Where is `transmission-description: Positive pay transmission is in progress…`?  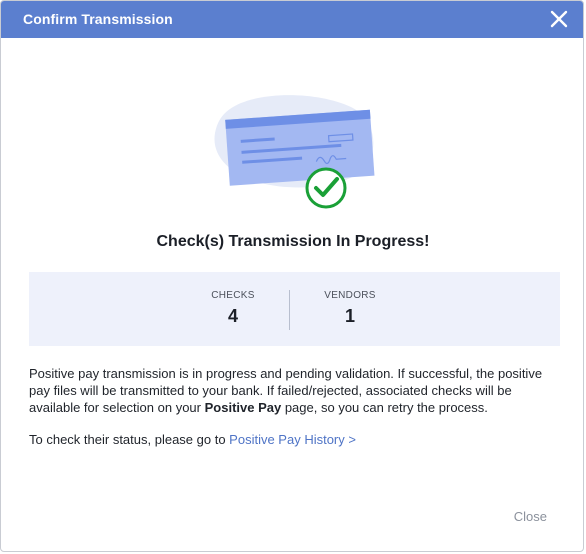
transmission-description: Positive pay transmission is in progress… is located at coordinates (295, 390).